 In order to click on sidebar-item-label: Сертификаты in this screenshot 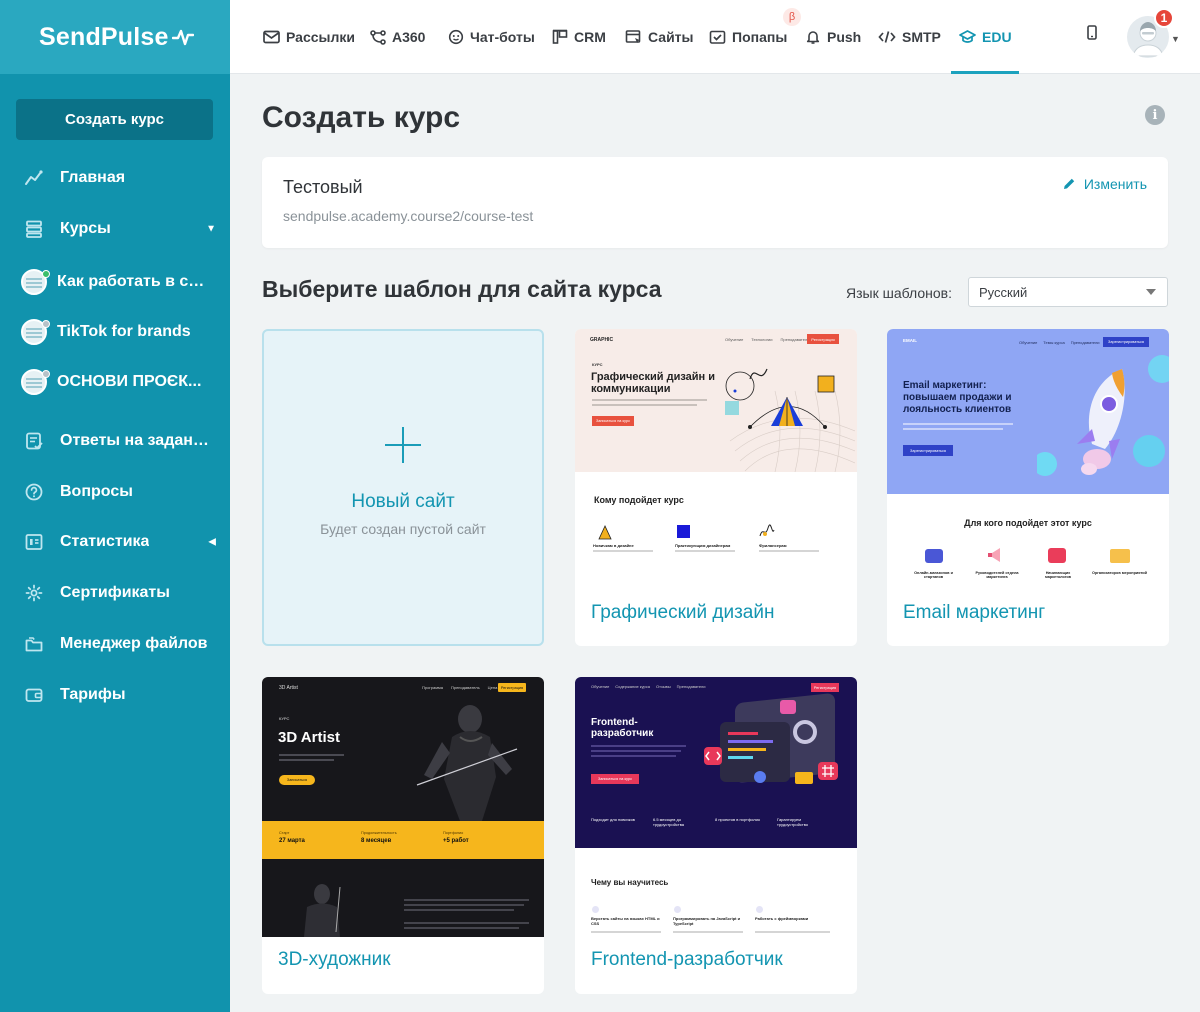, I will do `click(115, 592)`.